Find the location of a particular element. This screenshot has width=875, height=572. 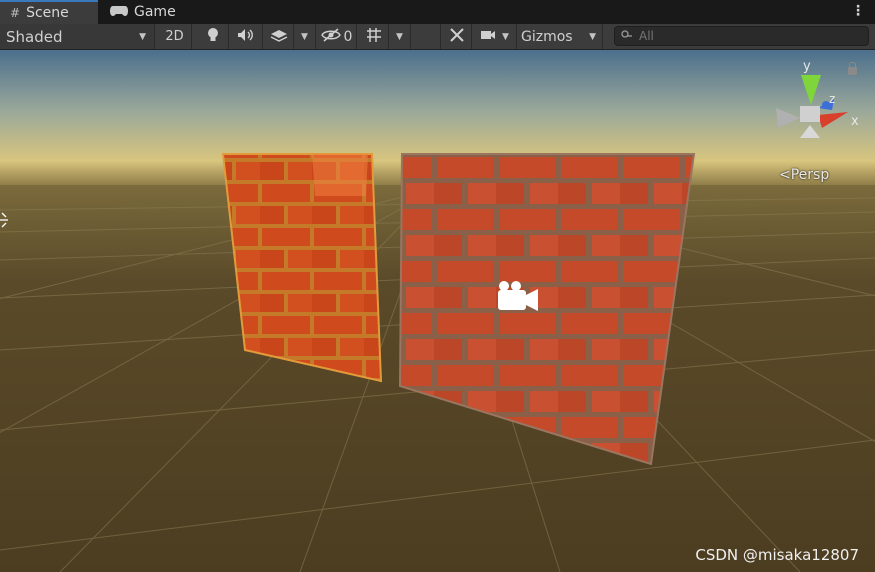

projection-toggle: <Persp is located at coordinates (804, 175).